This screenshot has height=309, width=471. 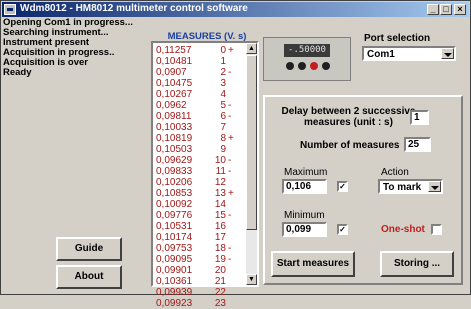 I want to click on start-measures-button: Start measures, so click(x=313, y=264).